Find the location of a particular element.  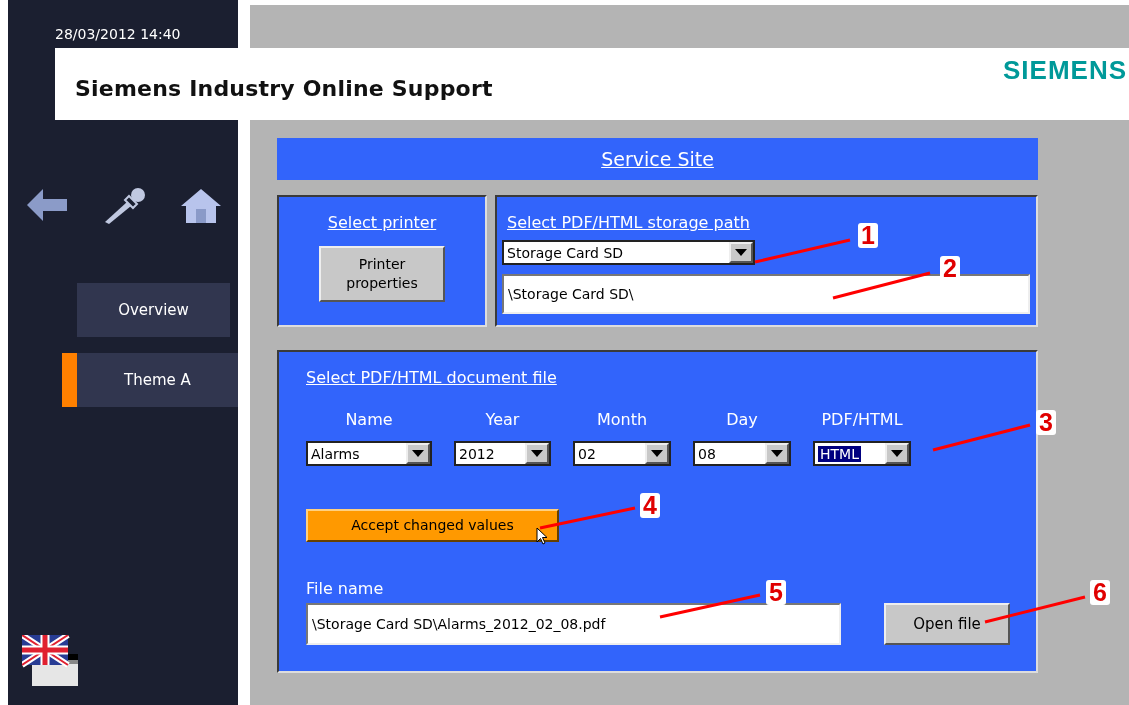

file-name-field: \Storage Card SD\Alarms_2012_02_08.pdf is located at coordinates (573, 624).